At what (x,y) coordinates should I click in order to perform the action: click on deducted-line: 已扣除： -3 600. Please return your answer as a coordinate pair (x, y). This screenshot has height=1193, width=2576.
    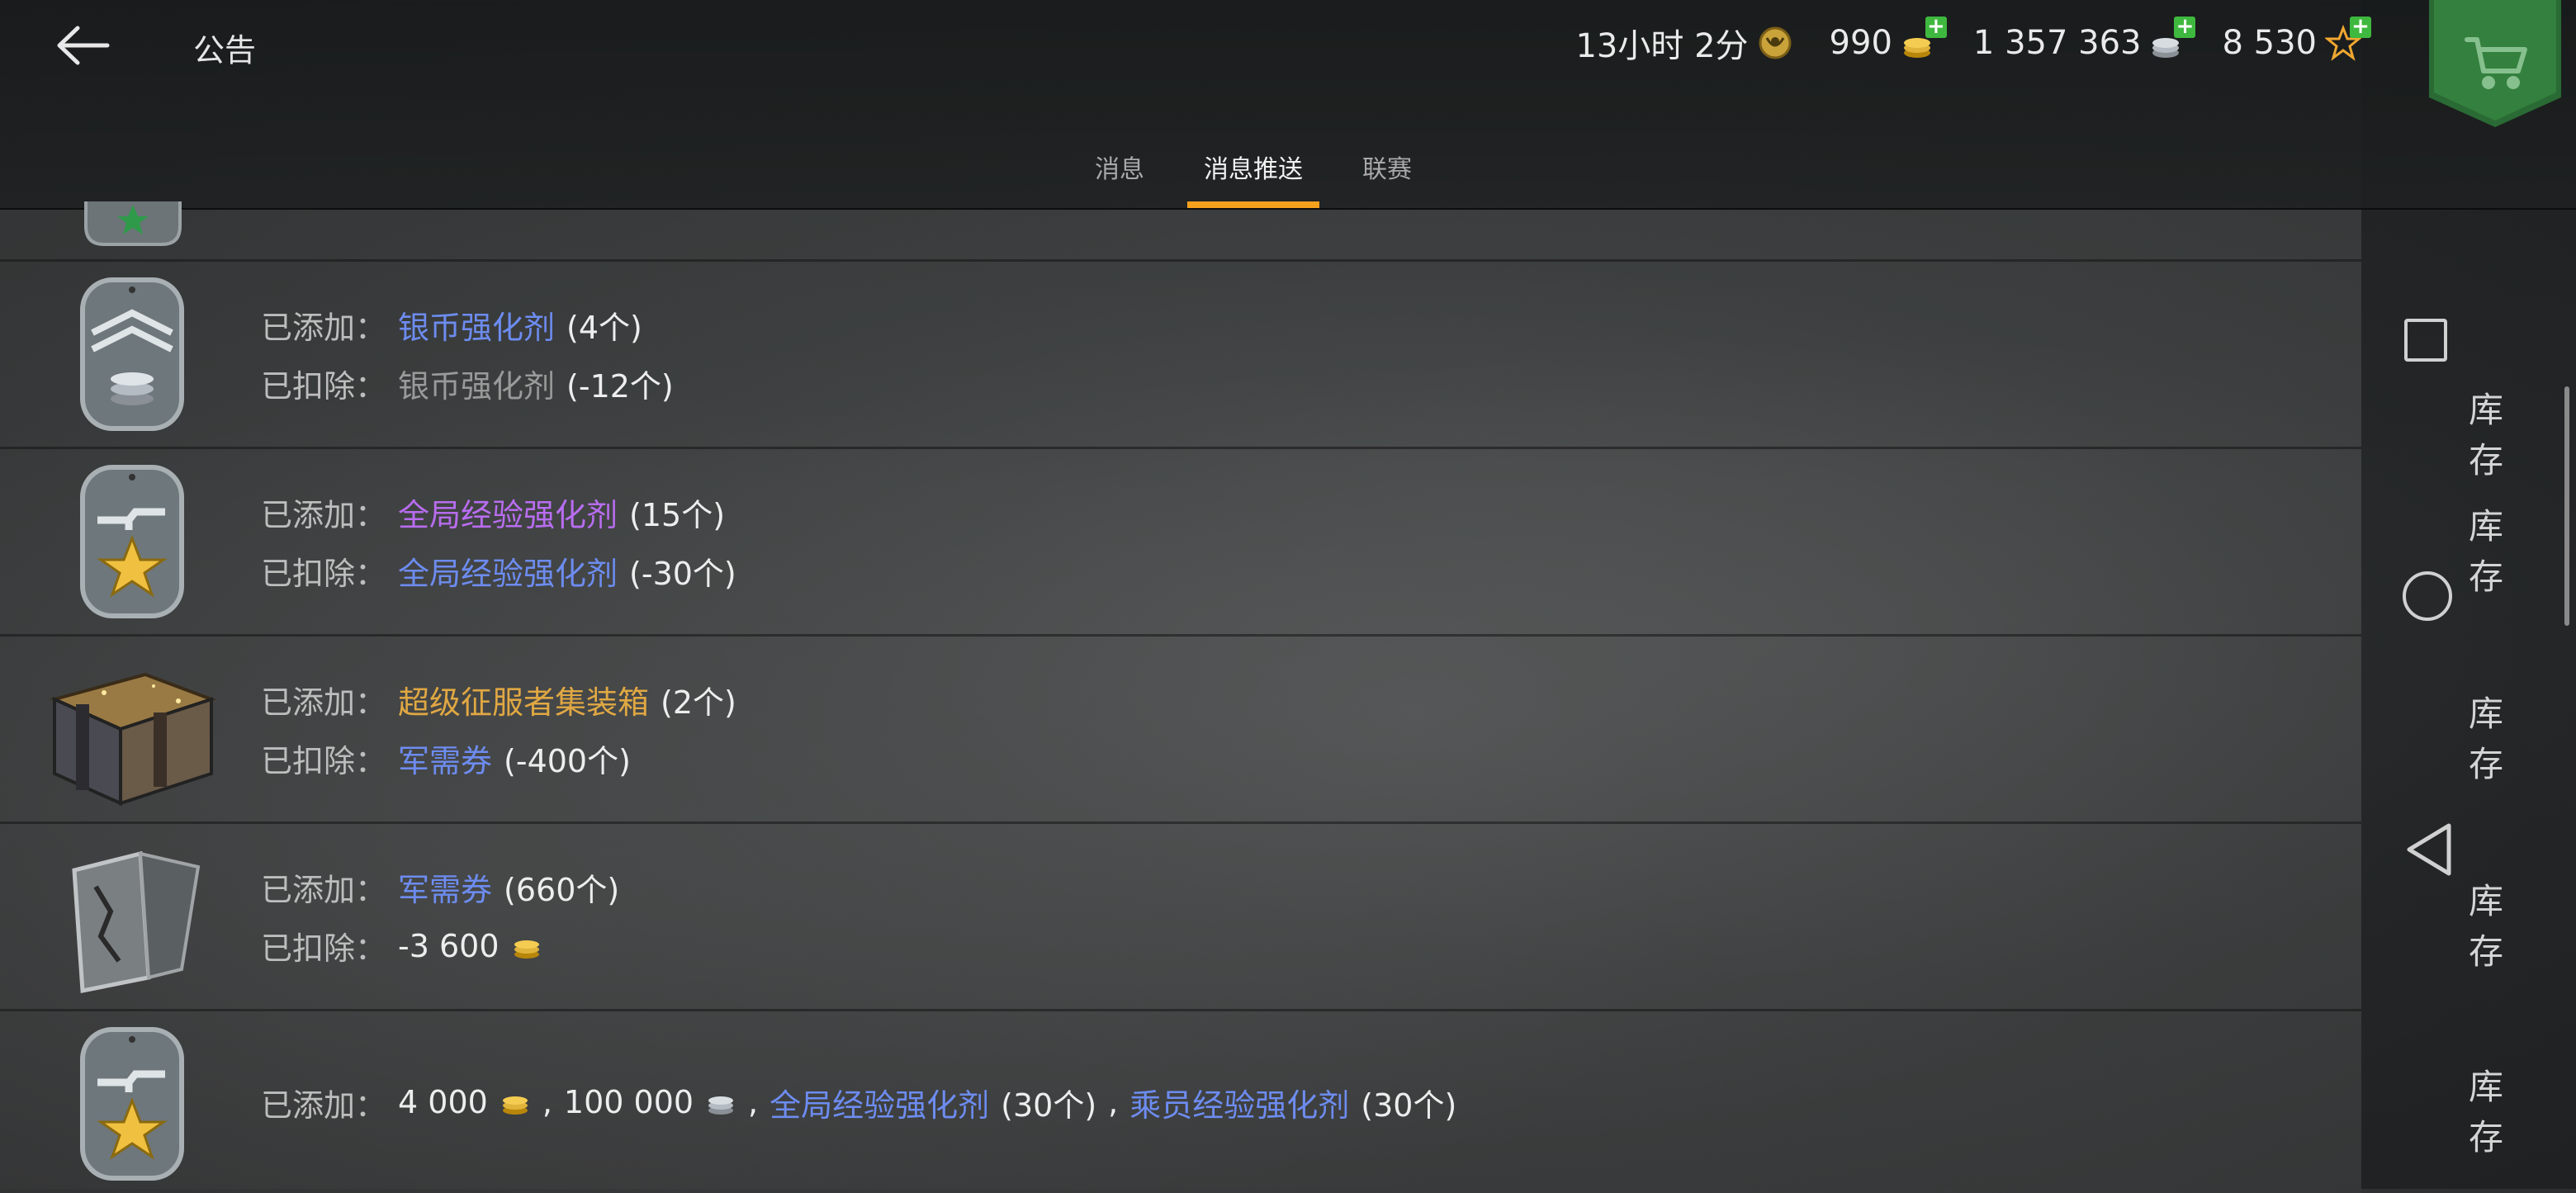
    Looking at the image, I should click on (440, 945).